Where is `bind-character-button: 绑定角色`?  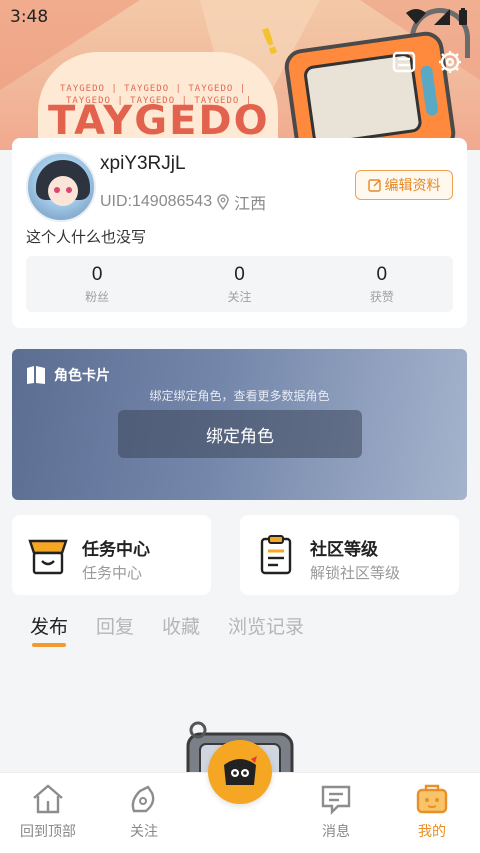 bind-character-button: 绑定角色 is located at coordinates (240, 434).